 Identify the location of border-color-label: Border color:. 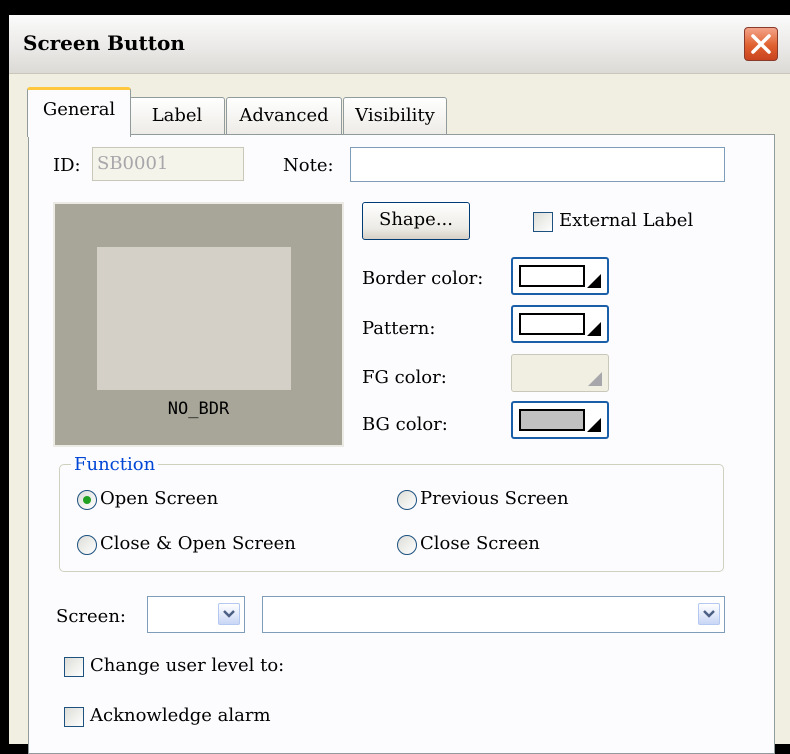
(423, 278).